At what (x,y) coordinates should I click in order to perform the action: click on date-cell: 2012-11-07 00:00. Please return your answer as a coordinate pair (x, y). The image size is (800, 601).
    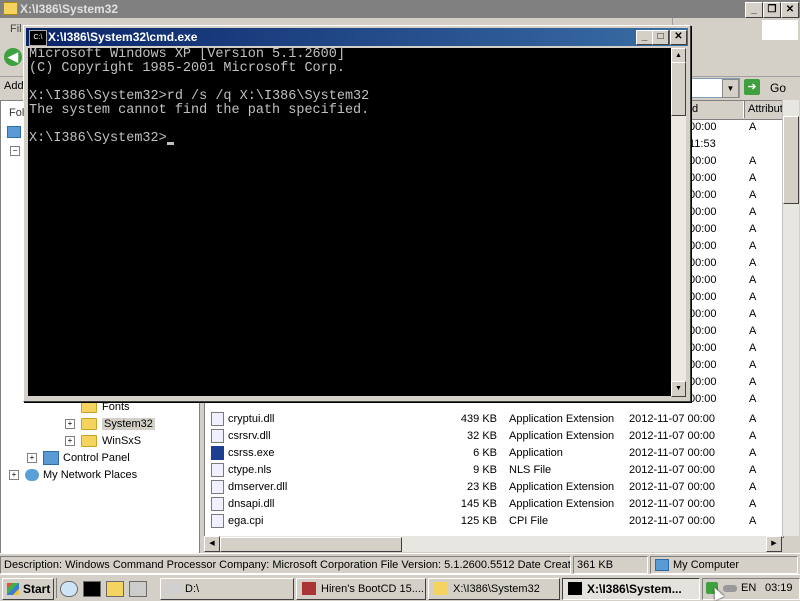
    Looking at the image, I should click on (672, 436).